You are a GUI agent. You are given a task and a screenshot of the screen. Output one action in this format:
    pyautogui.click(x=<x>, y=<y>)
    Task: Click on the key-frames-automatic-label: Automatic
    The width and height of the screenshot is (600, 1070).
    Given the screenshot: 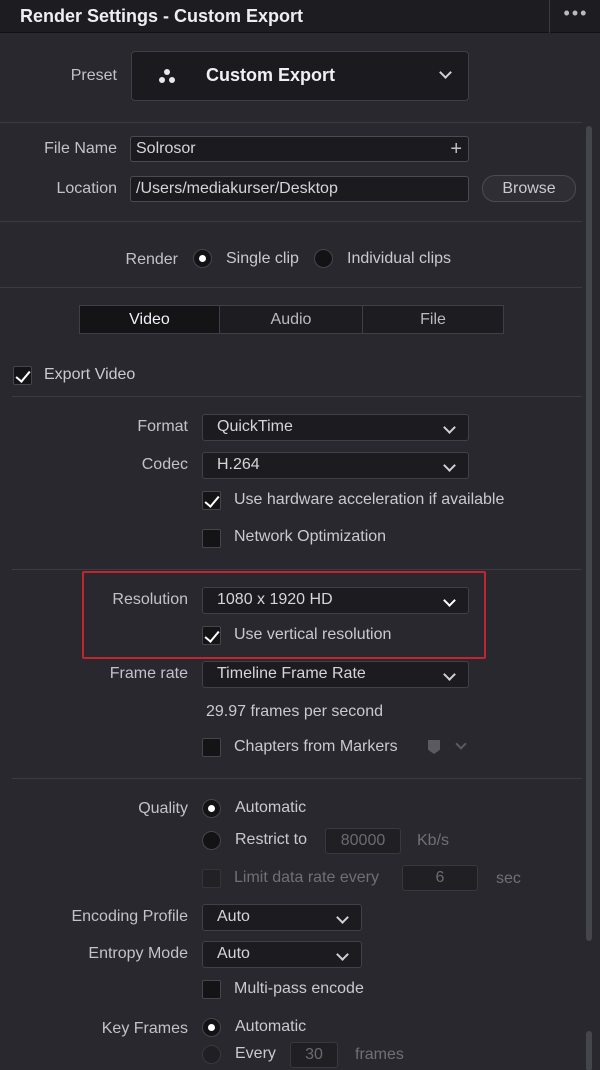 What is the action you would take?
    pyautogui.click(x=271, y=1026)
    